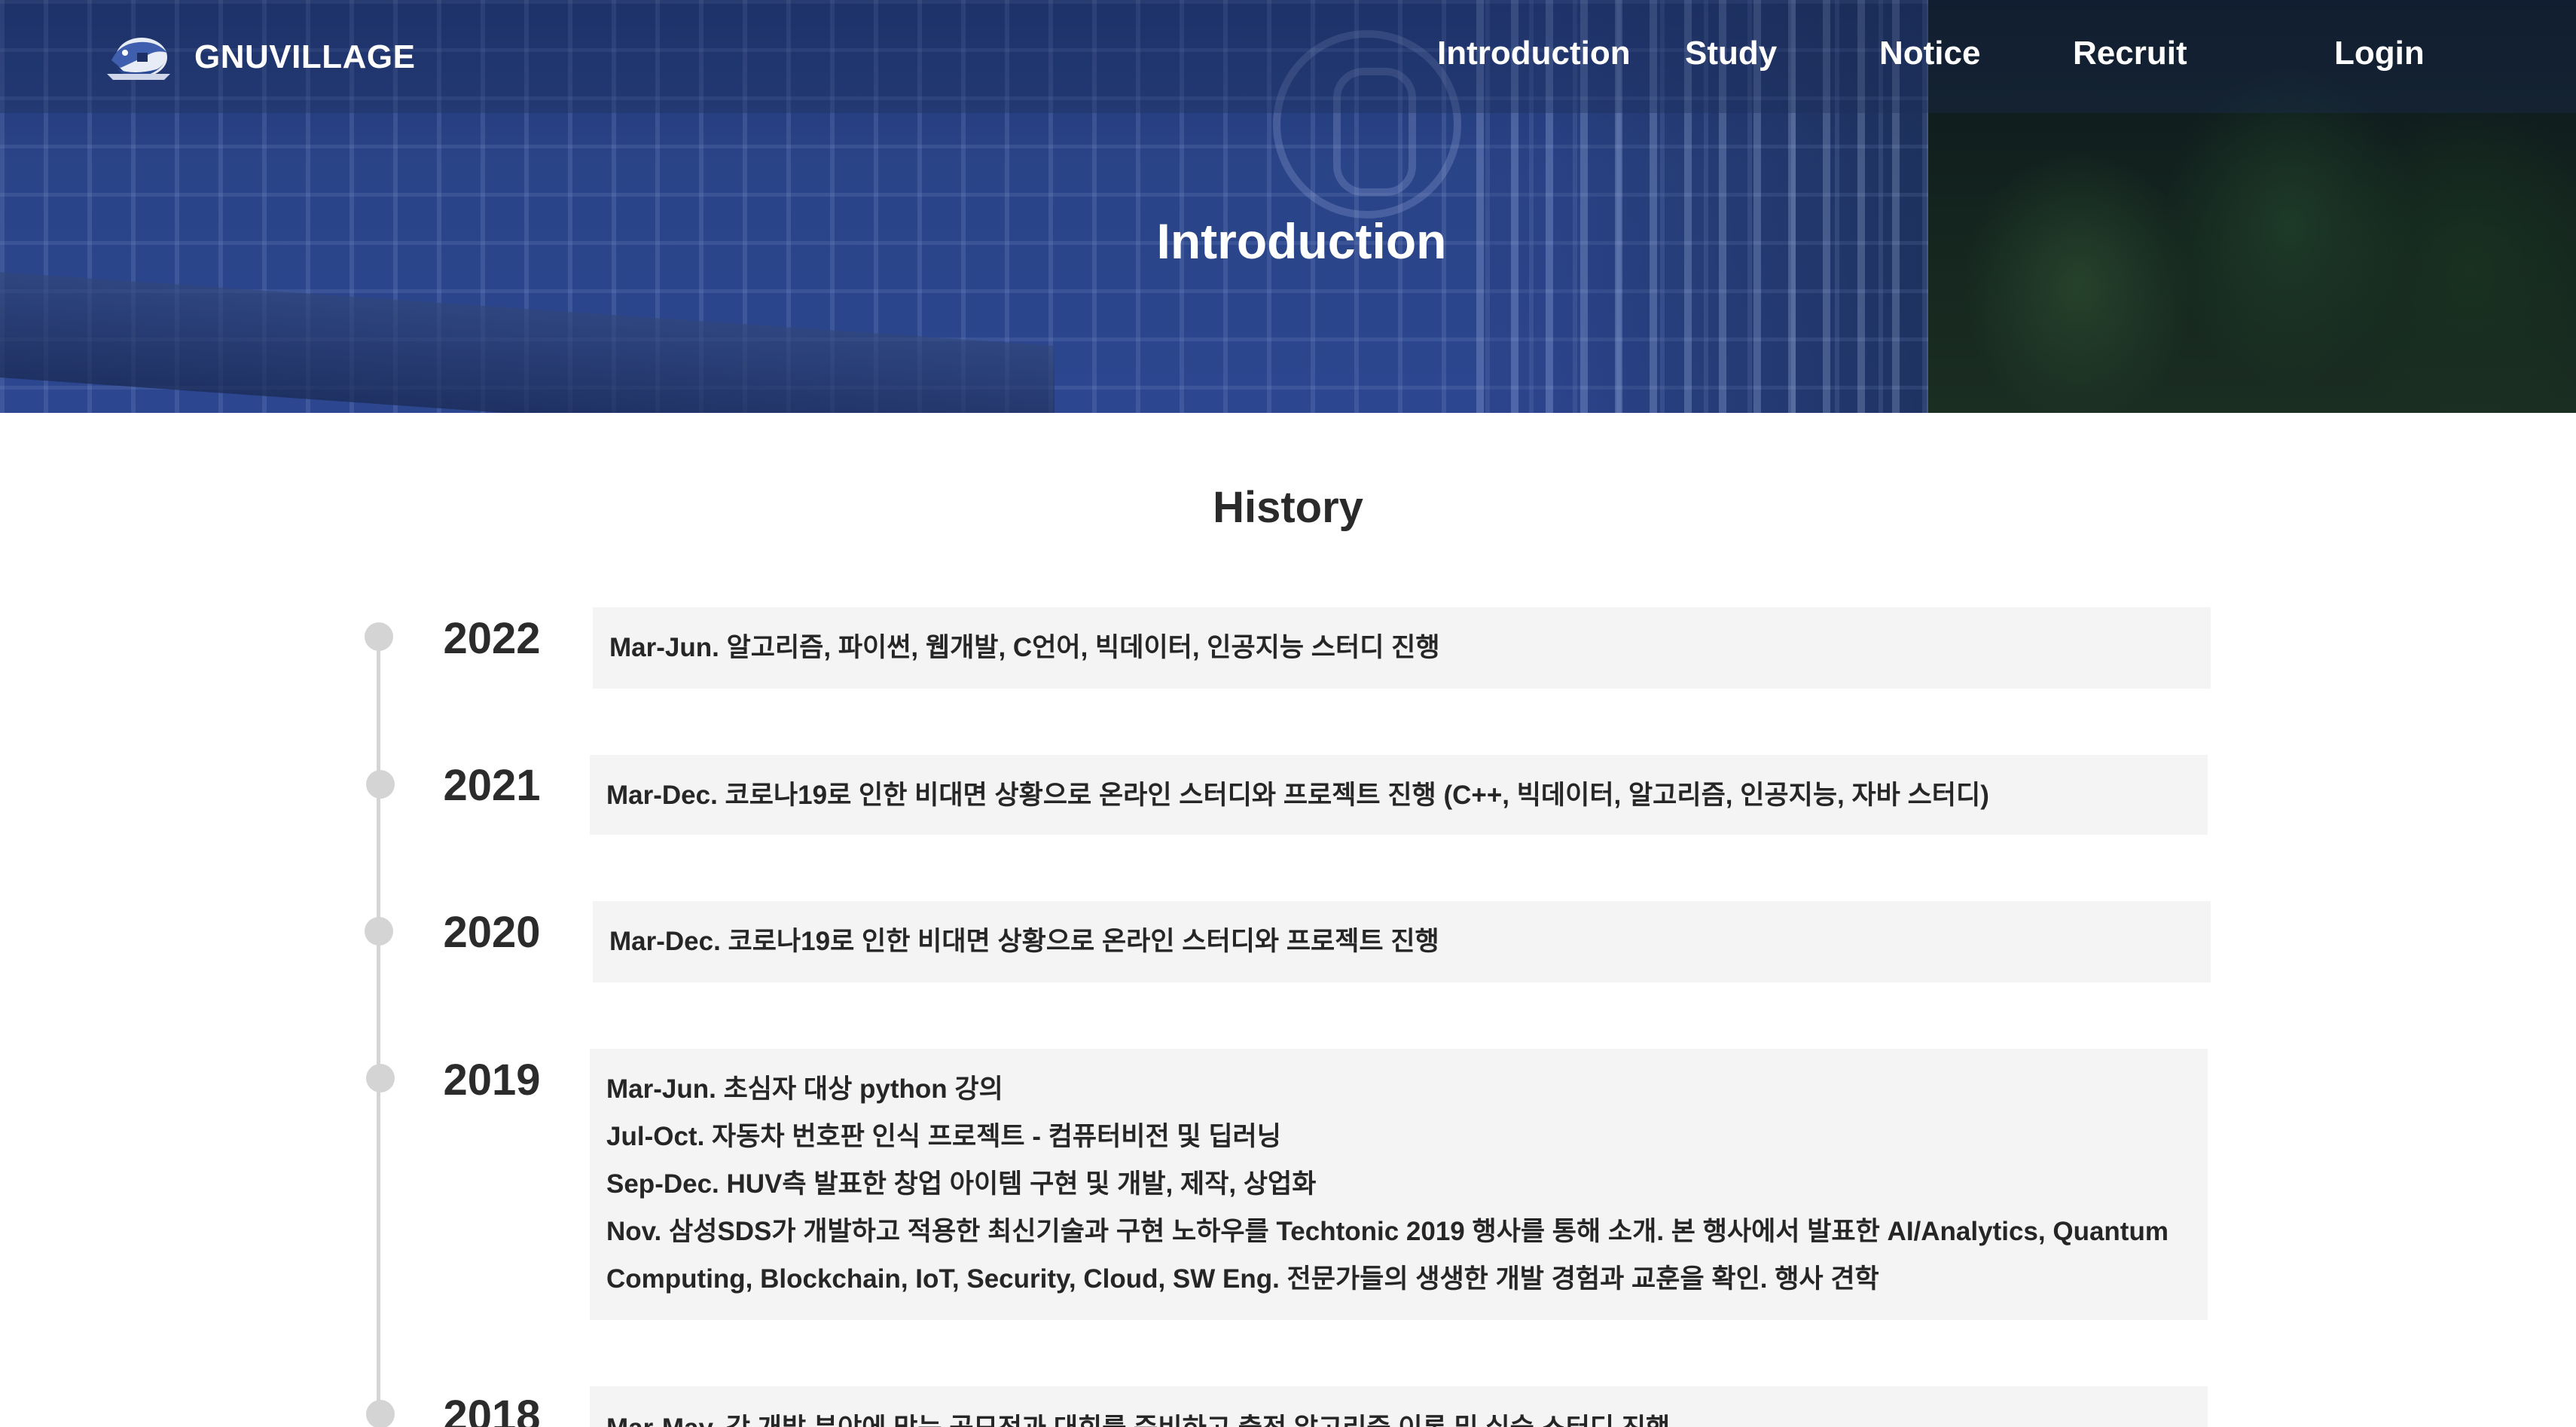  Describe the element at coordinates (1302, 241) in the screenshot. I see `page-title: Introduction` at that location.